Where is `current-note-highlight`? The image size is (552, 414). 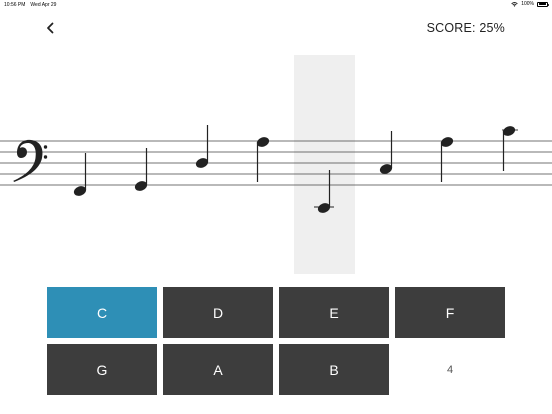 current-note-highlight is located at coordinates (324, 164).